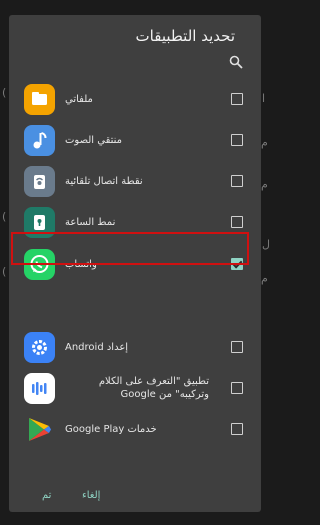 Image resolution: width=320 pixels, height=525 pixels. I want to click on music-note-icon, so click(39, 140).